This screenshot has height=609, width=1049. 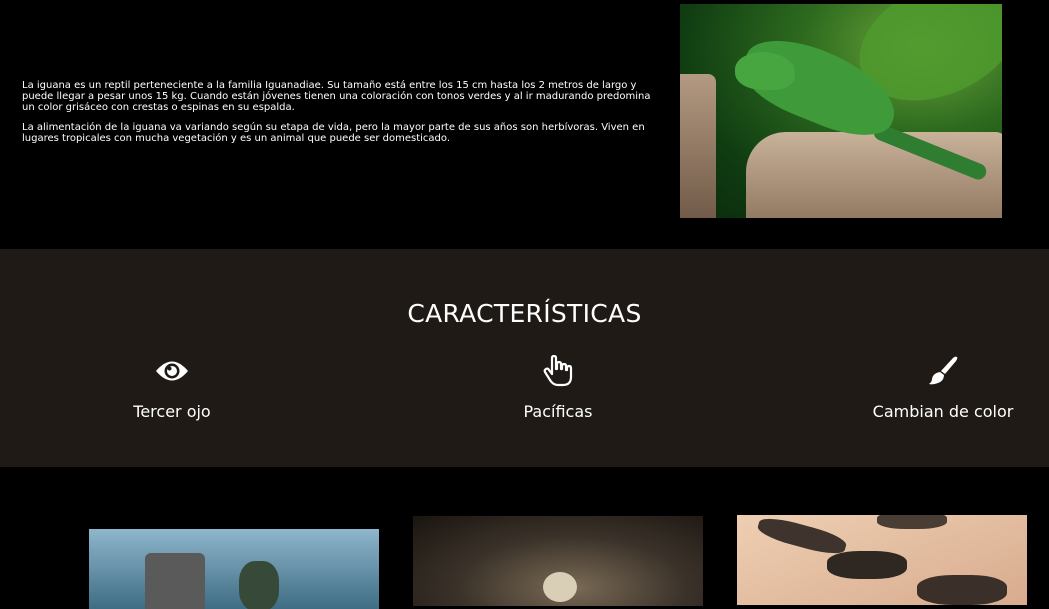 I want to click on feature-label: Tercer ojo, so click(x=172, y=411).